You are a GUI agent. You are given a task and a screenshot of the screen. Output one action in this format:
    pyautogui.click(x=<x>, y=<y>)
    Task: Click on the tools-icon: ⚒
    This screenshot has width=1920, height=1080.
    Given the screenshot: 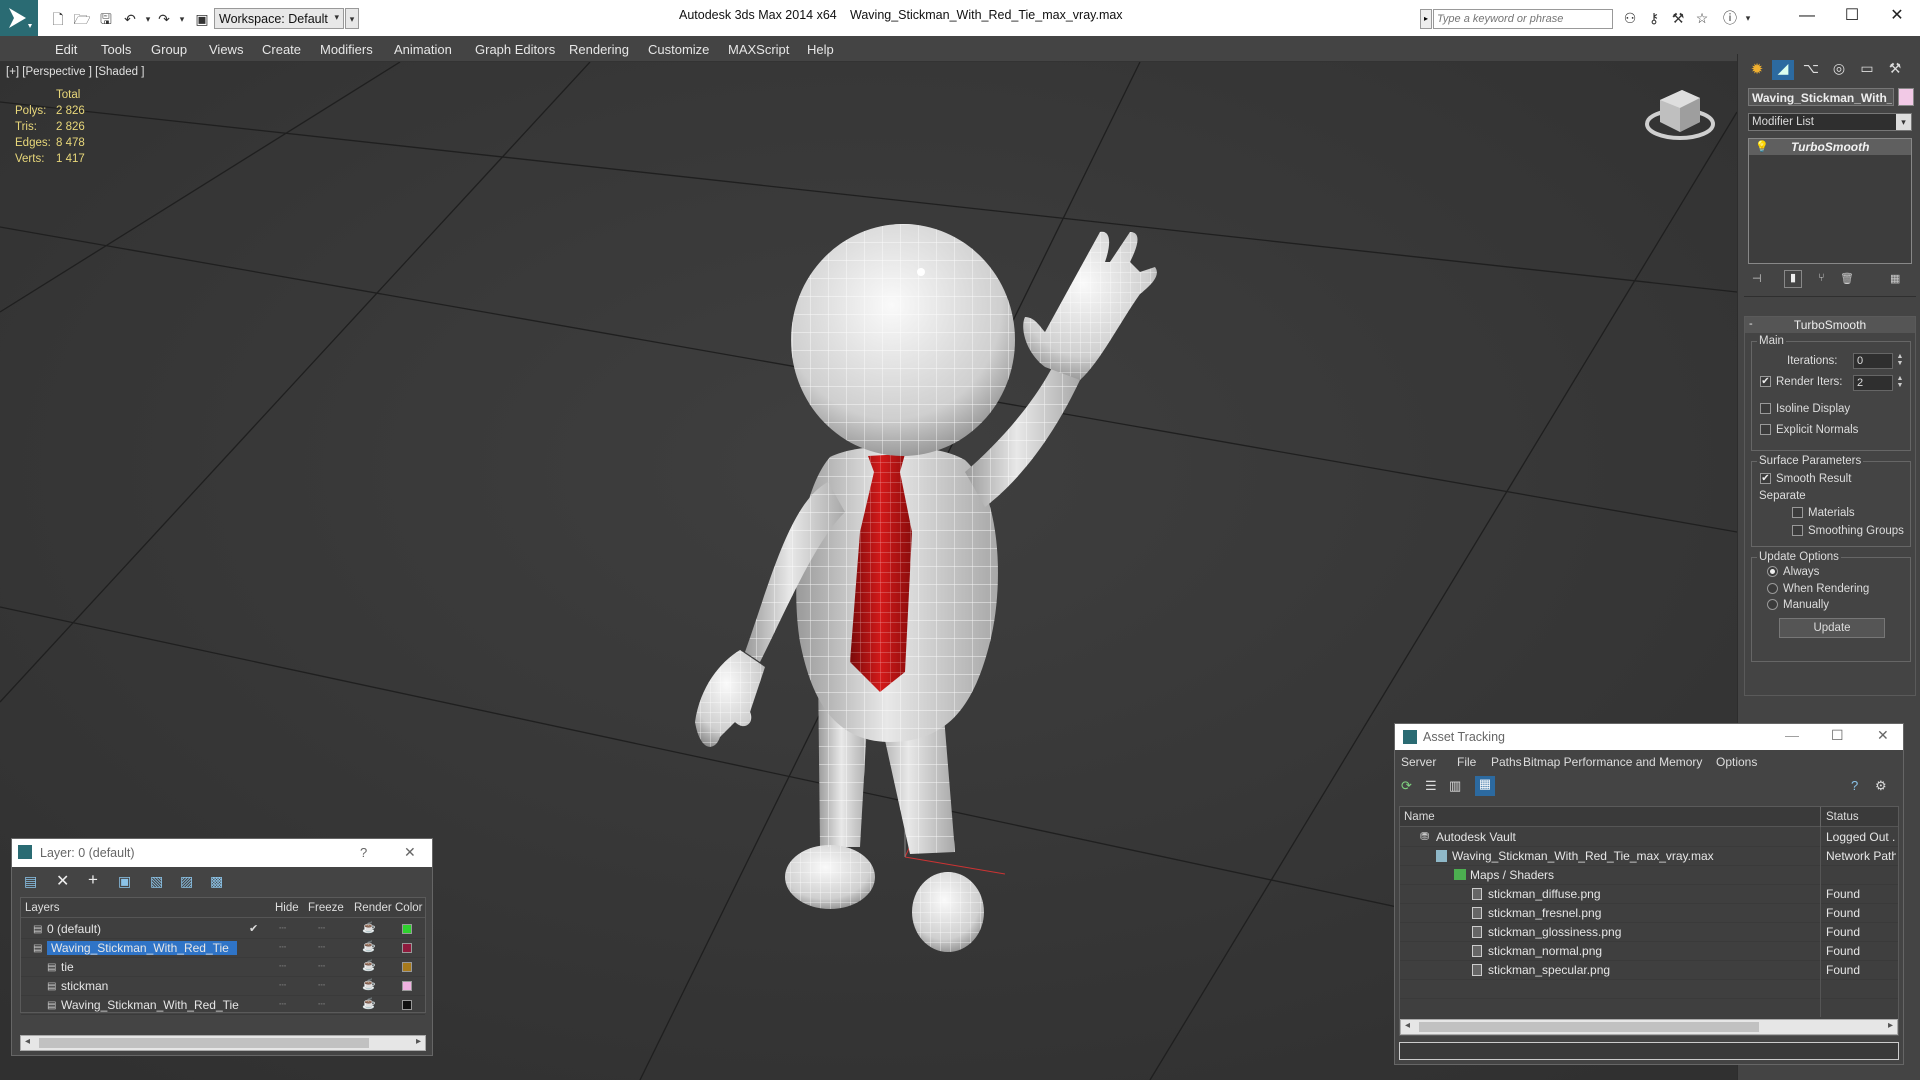 What is the action you would take?
    pyautogui.click(x=1678, y=18)
    